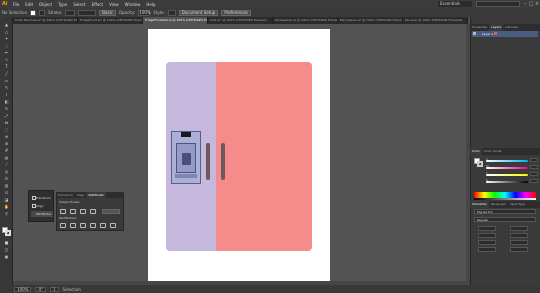 The width and height of the screenshot is (540, 293). Describe the element at coordinates (113, 225) in the screenshot. I see `minus-back-icon` at that location.